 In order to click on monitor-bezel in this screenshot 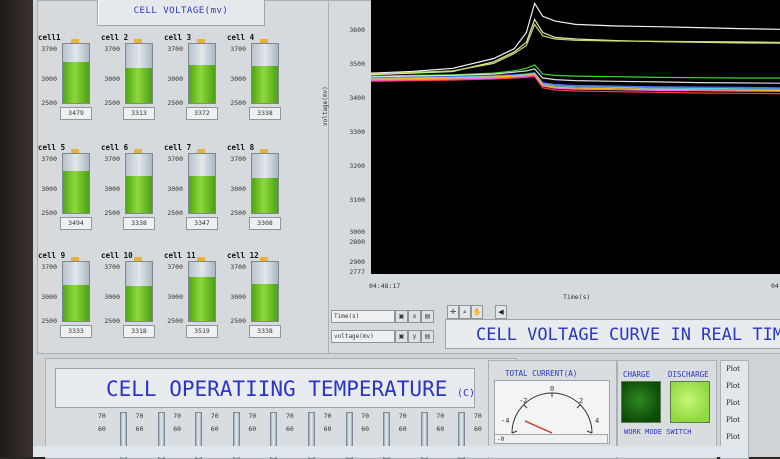, I will do `click(16, 228)`.